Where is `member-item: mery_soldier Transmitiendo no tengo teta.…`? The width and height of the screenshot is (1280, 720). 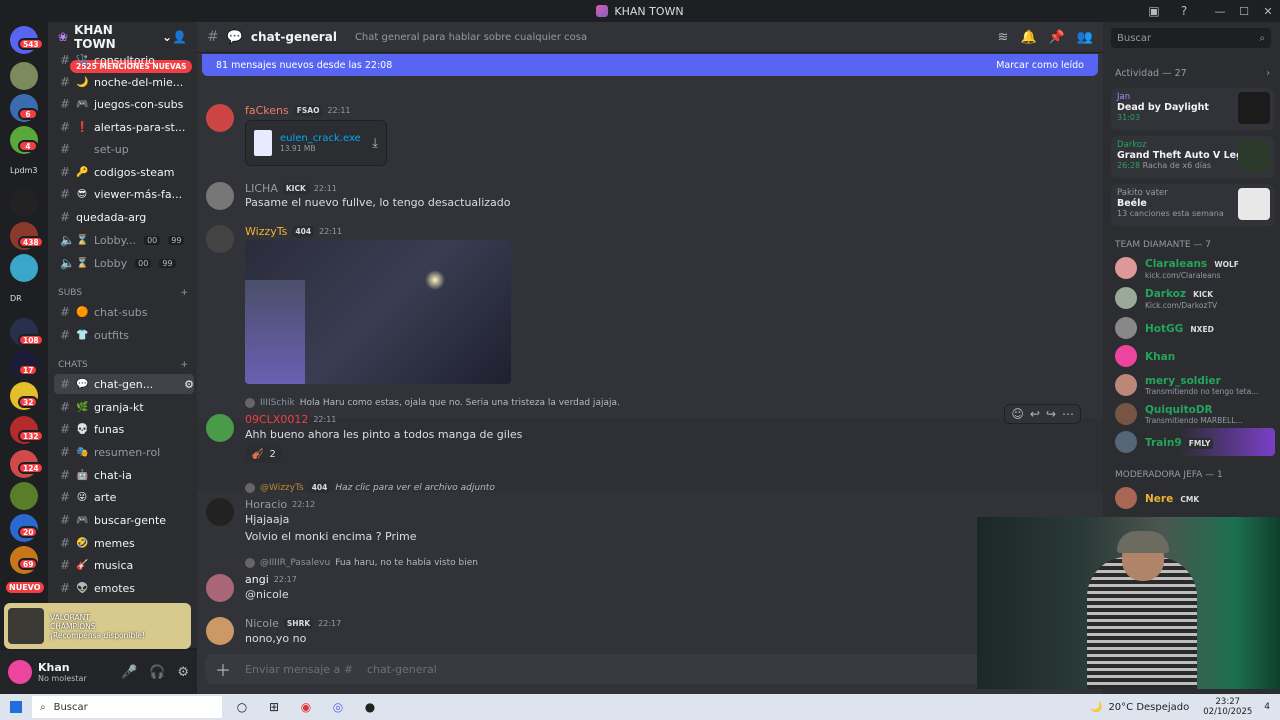
member-item: mery_soldier Transmitiendo no tengo teta.… is located at coordinates (1195, 385).